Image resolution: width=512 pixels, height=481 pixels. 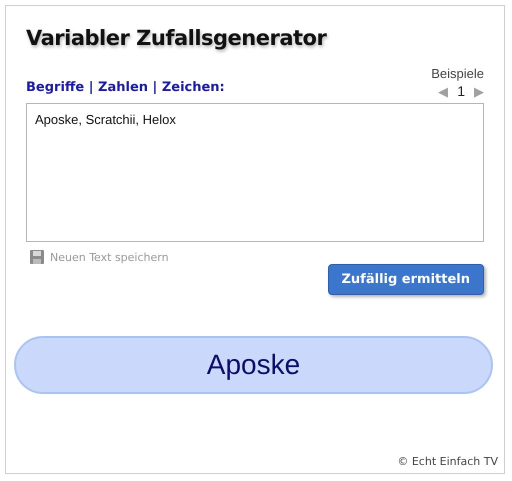 What do you see at coordinates (443, 91) in the screenshot?
I see `previous-button: ◀` at bounding box center [443, 91].